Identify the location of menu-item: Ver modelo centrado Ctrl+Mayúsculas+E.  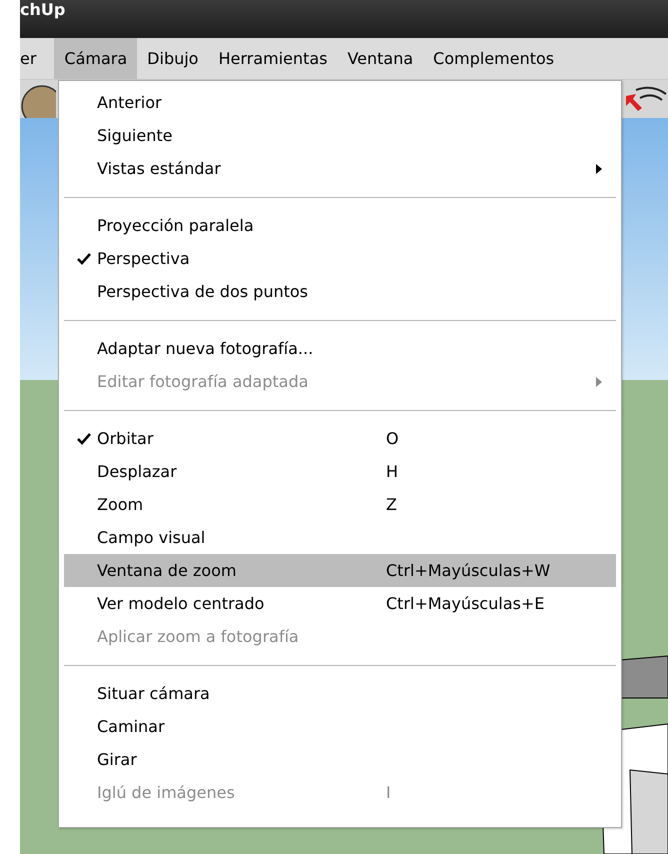
(340, 603).